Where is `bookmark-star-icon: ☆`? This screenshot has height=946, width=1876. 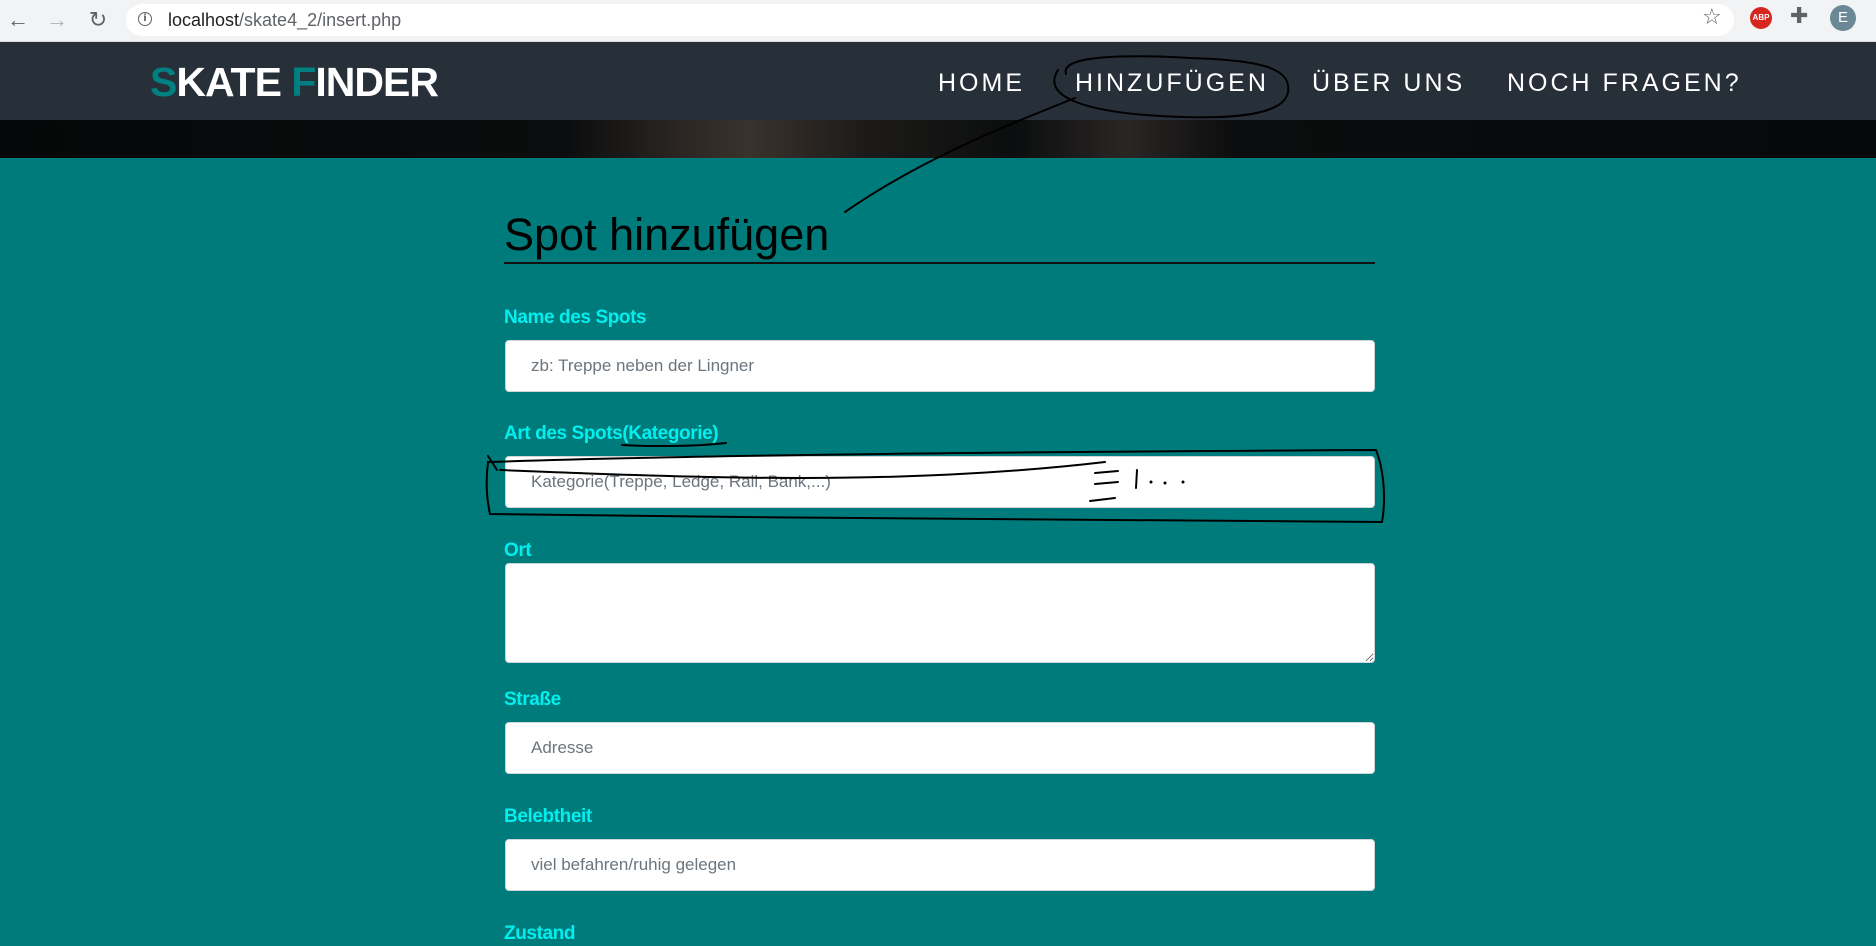
bookmark-star-icon: ☆ is located at coordinates (1712, 17).